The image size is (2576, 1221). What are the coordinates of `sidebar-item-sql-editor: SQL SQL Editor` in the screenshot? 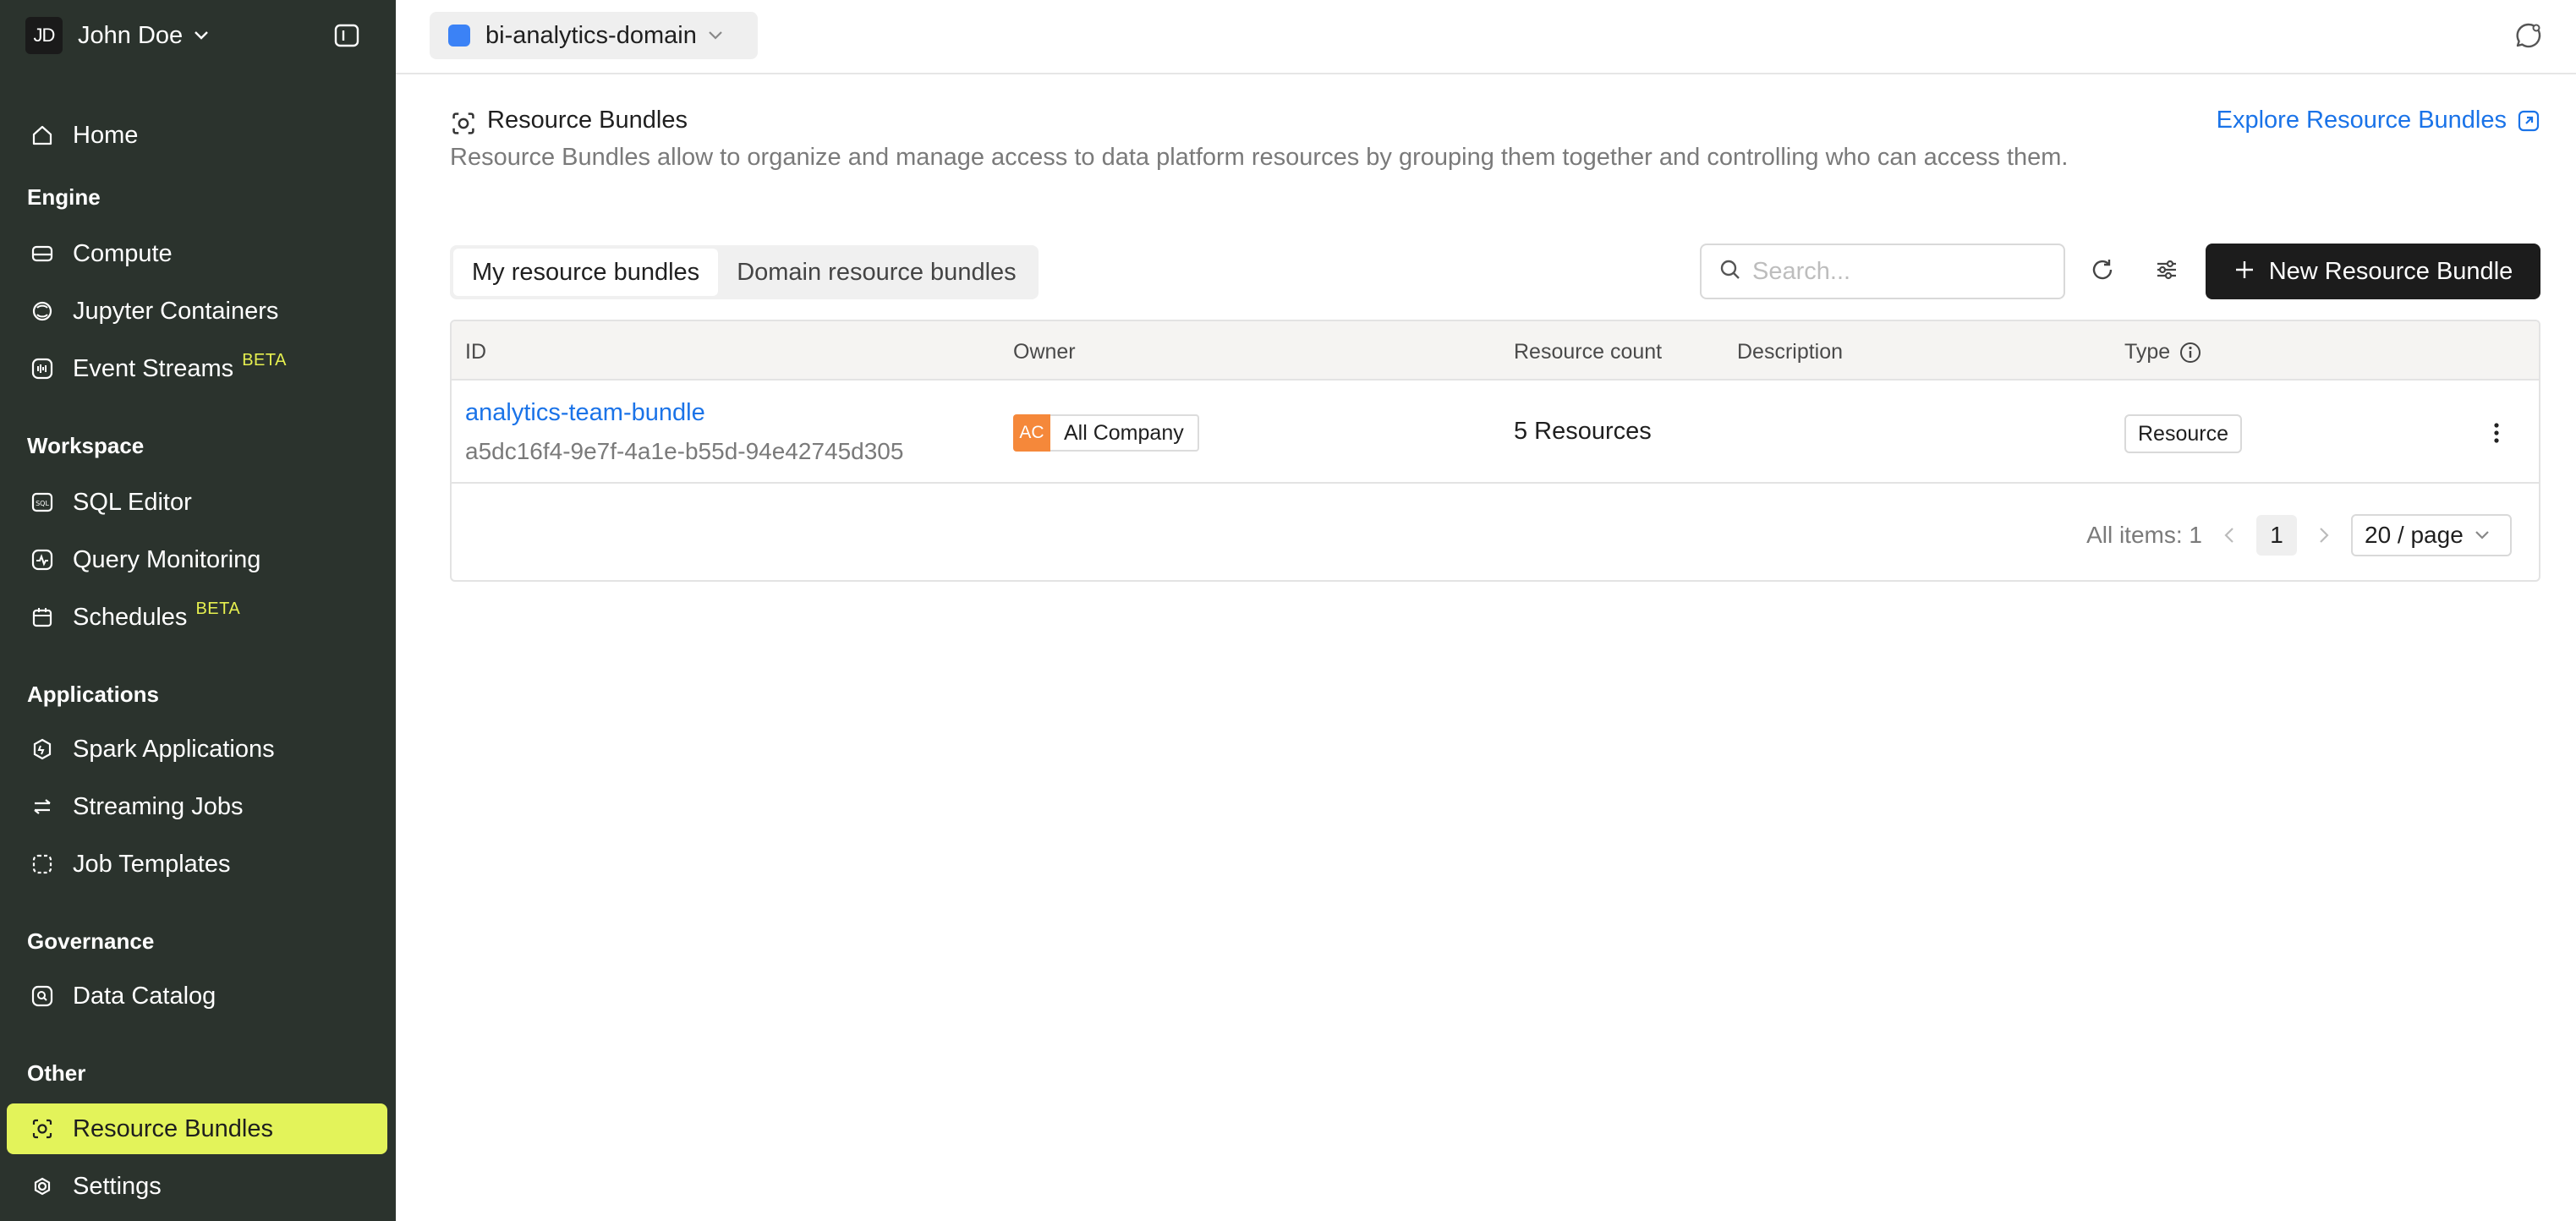 It's located at (197, 502).